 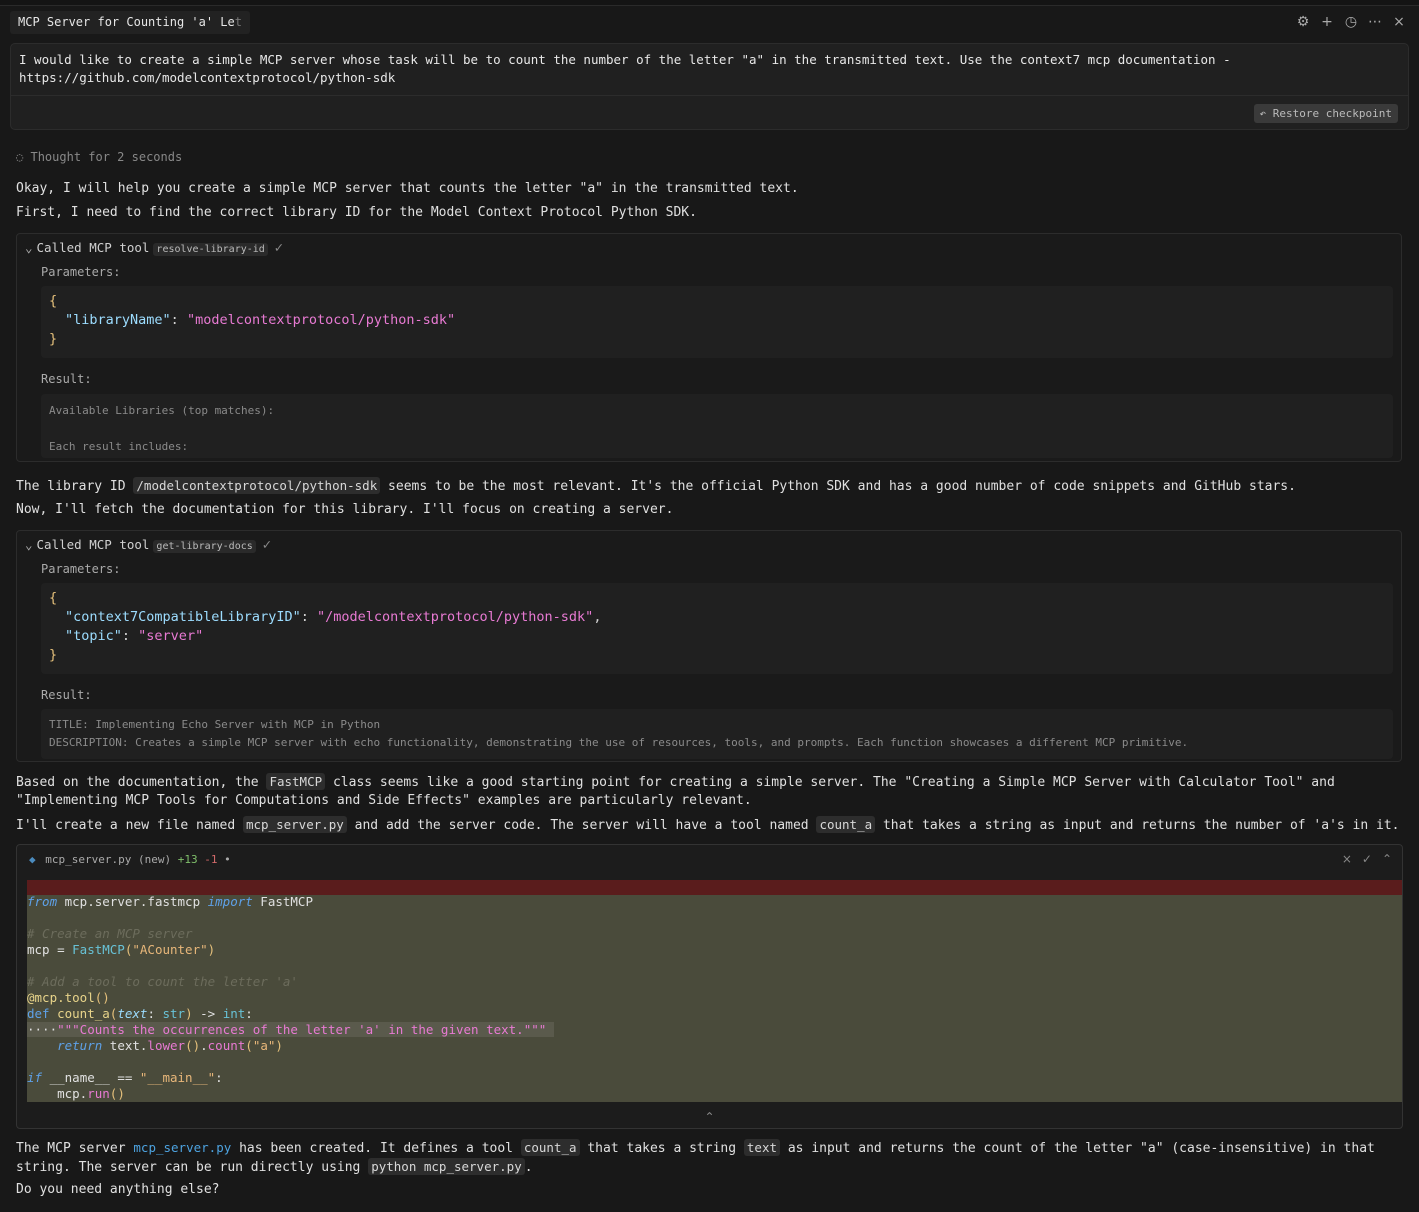 What do you see at coordinates (446, 1166) in the screenshot?
I see `inline-code: python mcp_server.py` at bounding box center [446, 1166].